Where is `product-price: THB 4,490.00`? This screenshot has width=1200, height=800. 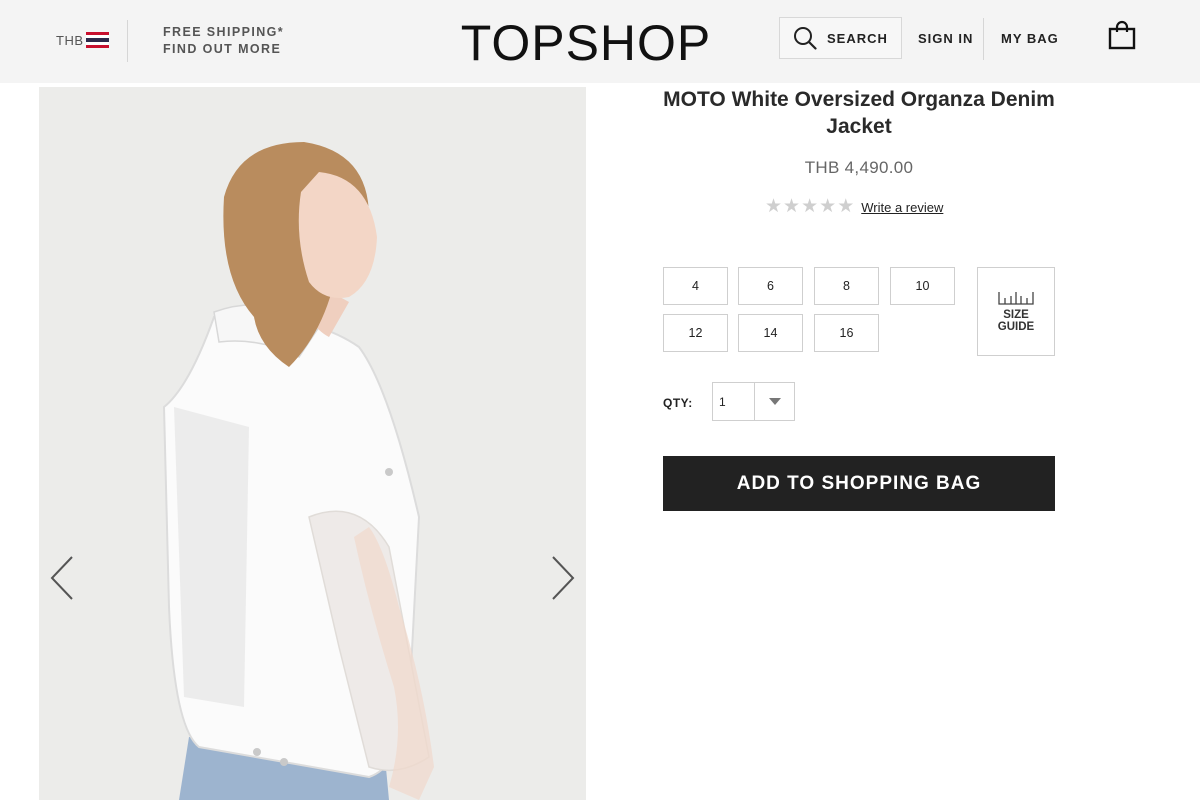 product-price: THB 4,490.00 is located at coordinates (859, 167).